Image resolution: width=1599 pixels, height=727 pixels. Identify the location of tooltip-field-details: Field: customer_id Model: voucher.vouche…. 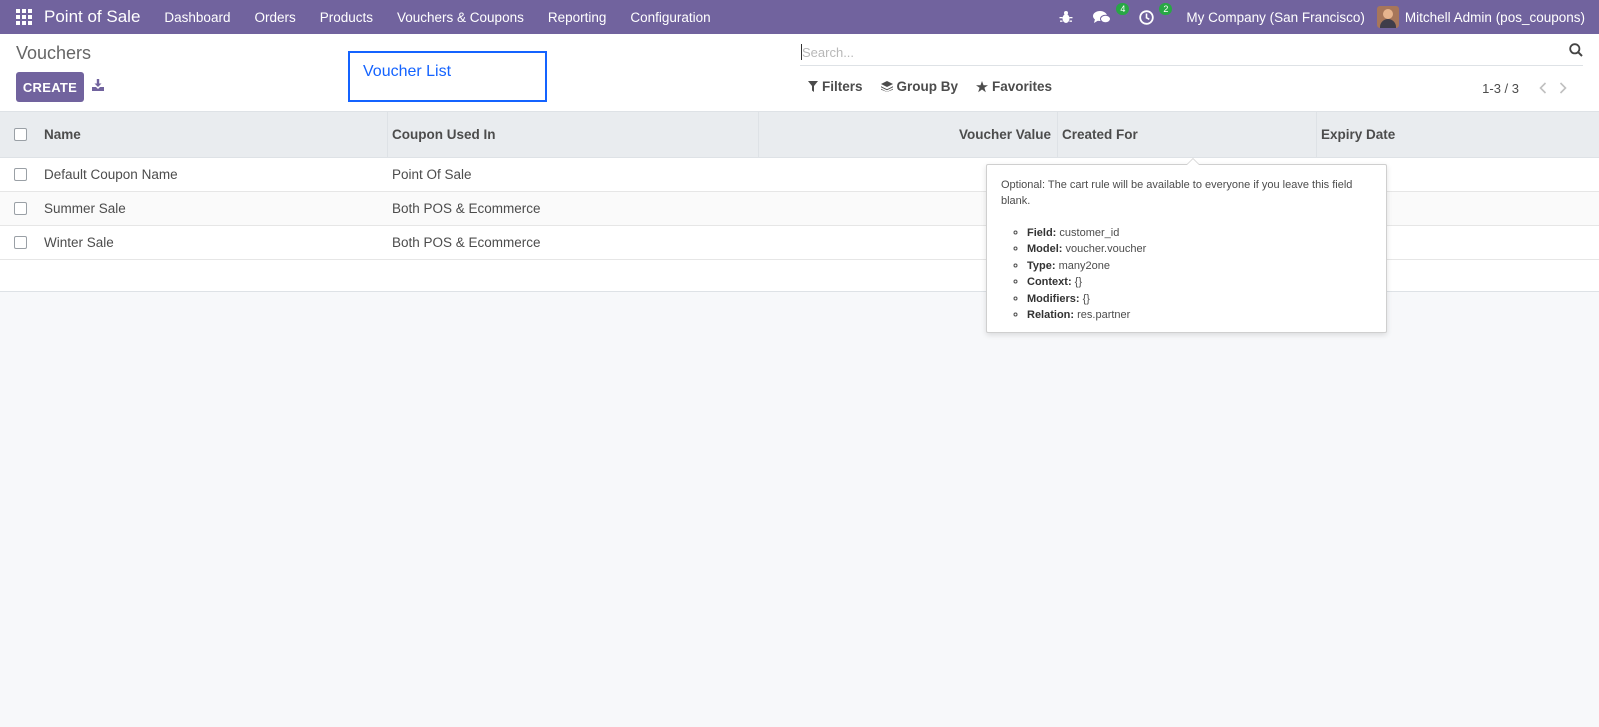
(1186, 274).